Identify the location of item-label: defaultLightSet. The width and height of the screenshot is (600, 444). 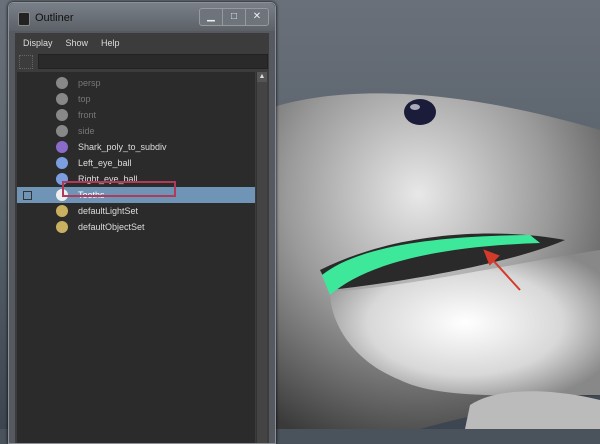
(108, 211).